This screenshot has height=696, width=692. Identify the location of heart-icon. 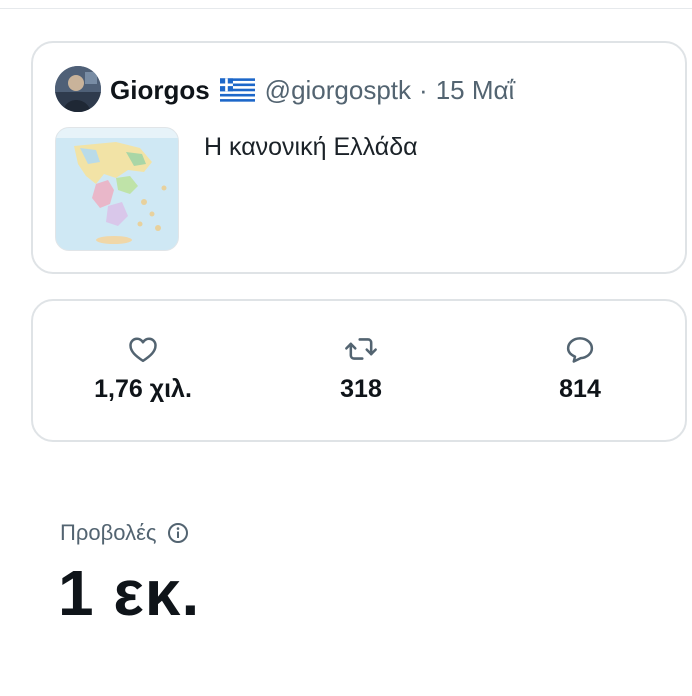
(143, 349).